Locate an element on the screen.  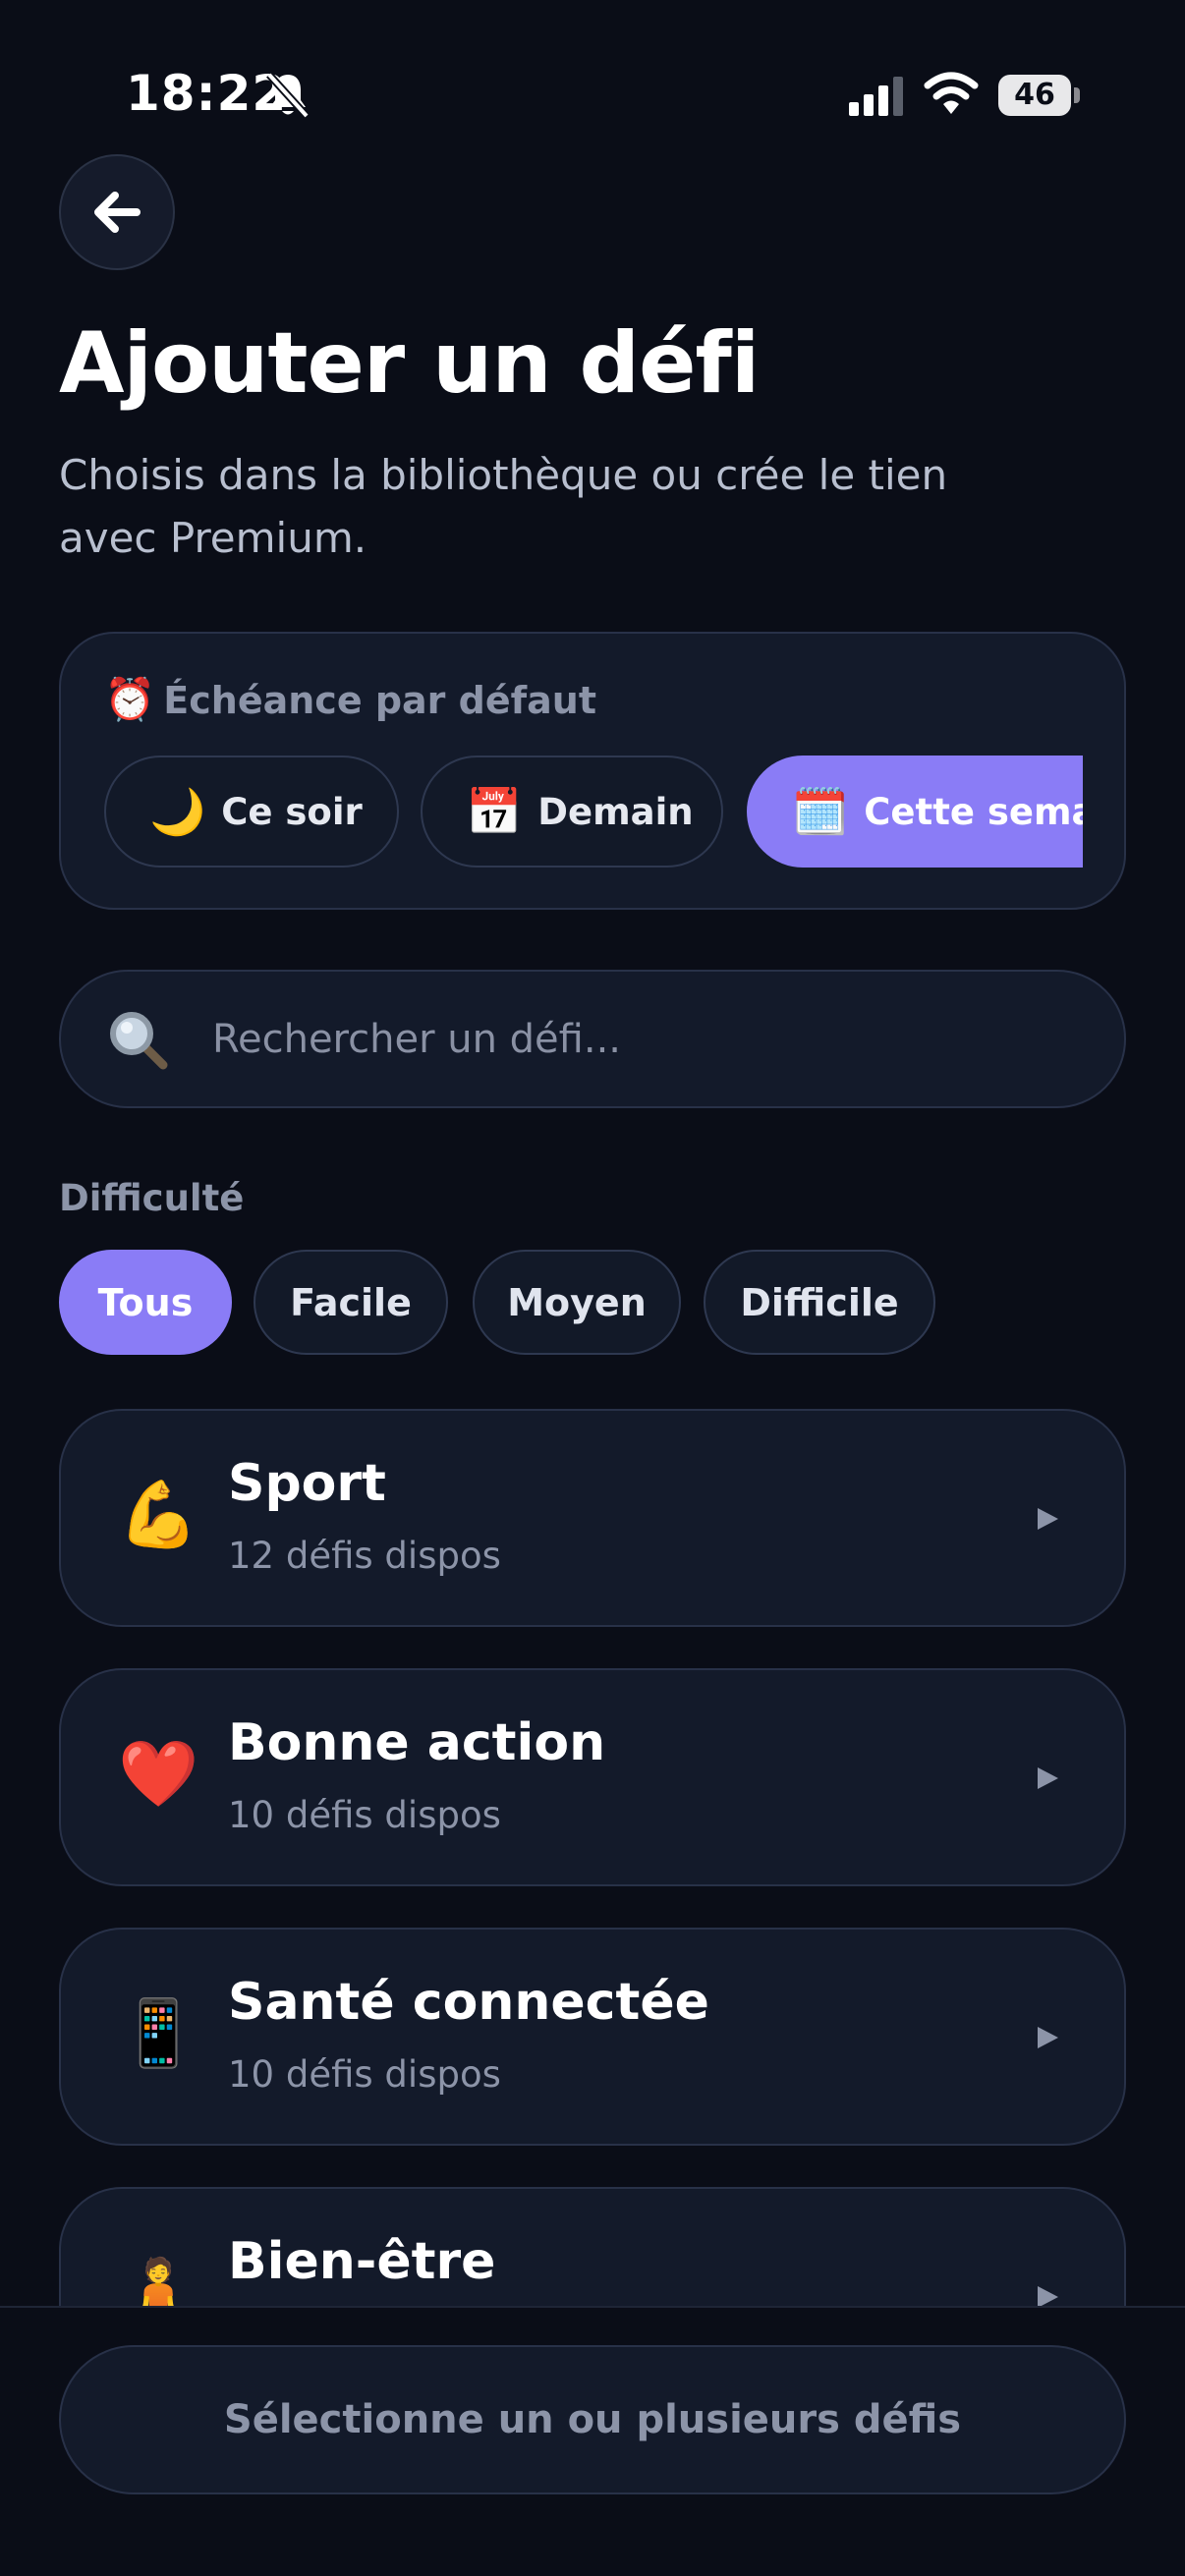
deadline-label: ⏰ Échéance par défaut is located at coordinates (350, 699).